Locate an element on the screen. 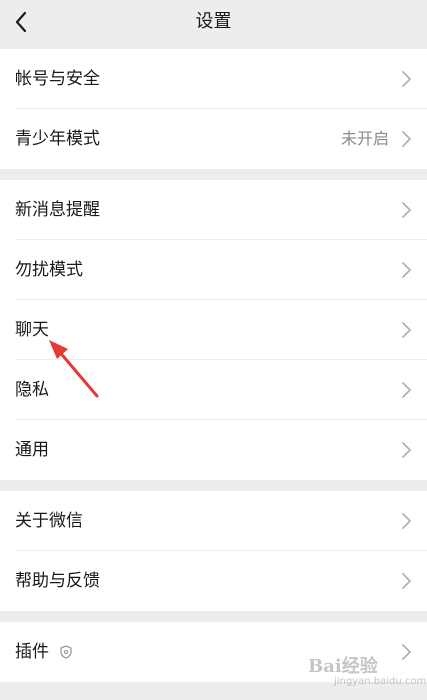 The height and width of the screenshot is (700, 427). watermark-url: jingyan.baidu.com is located at coordinates (380, 681).